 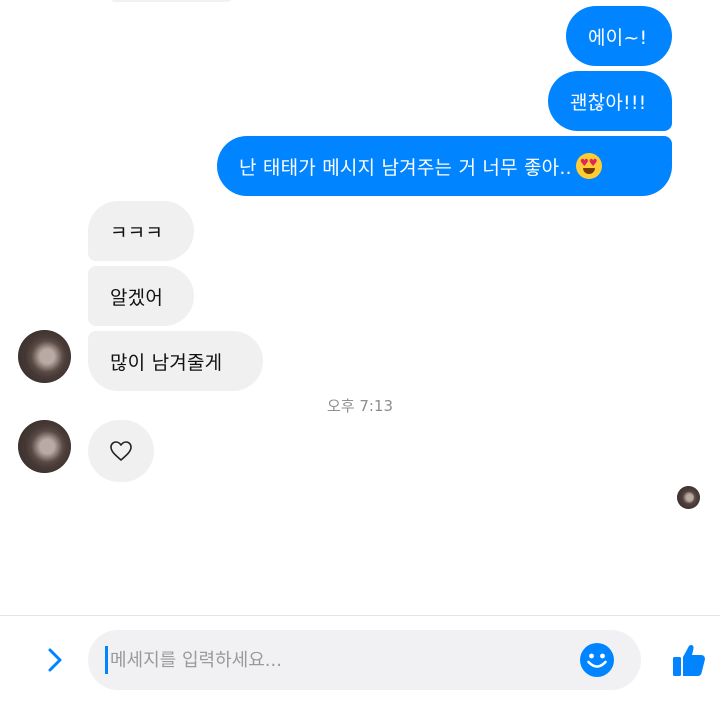 What do you see at coordinates (360, 615) in the screenshot?
I see `composer-divider` at bounding box center [360, 615].